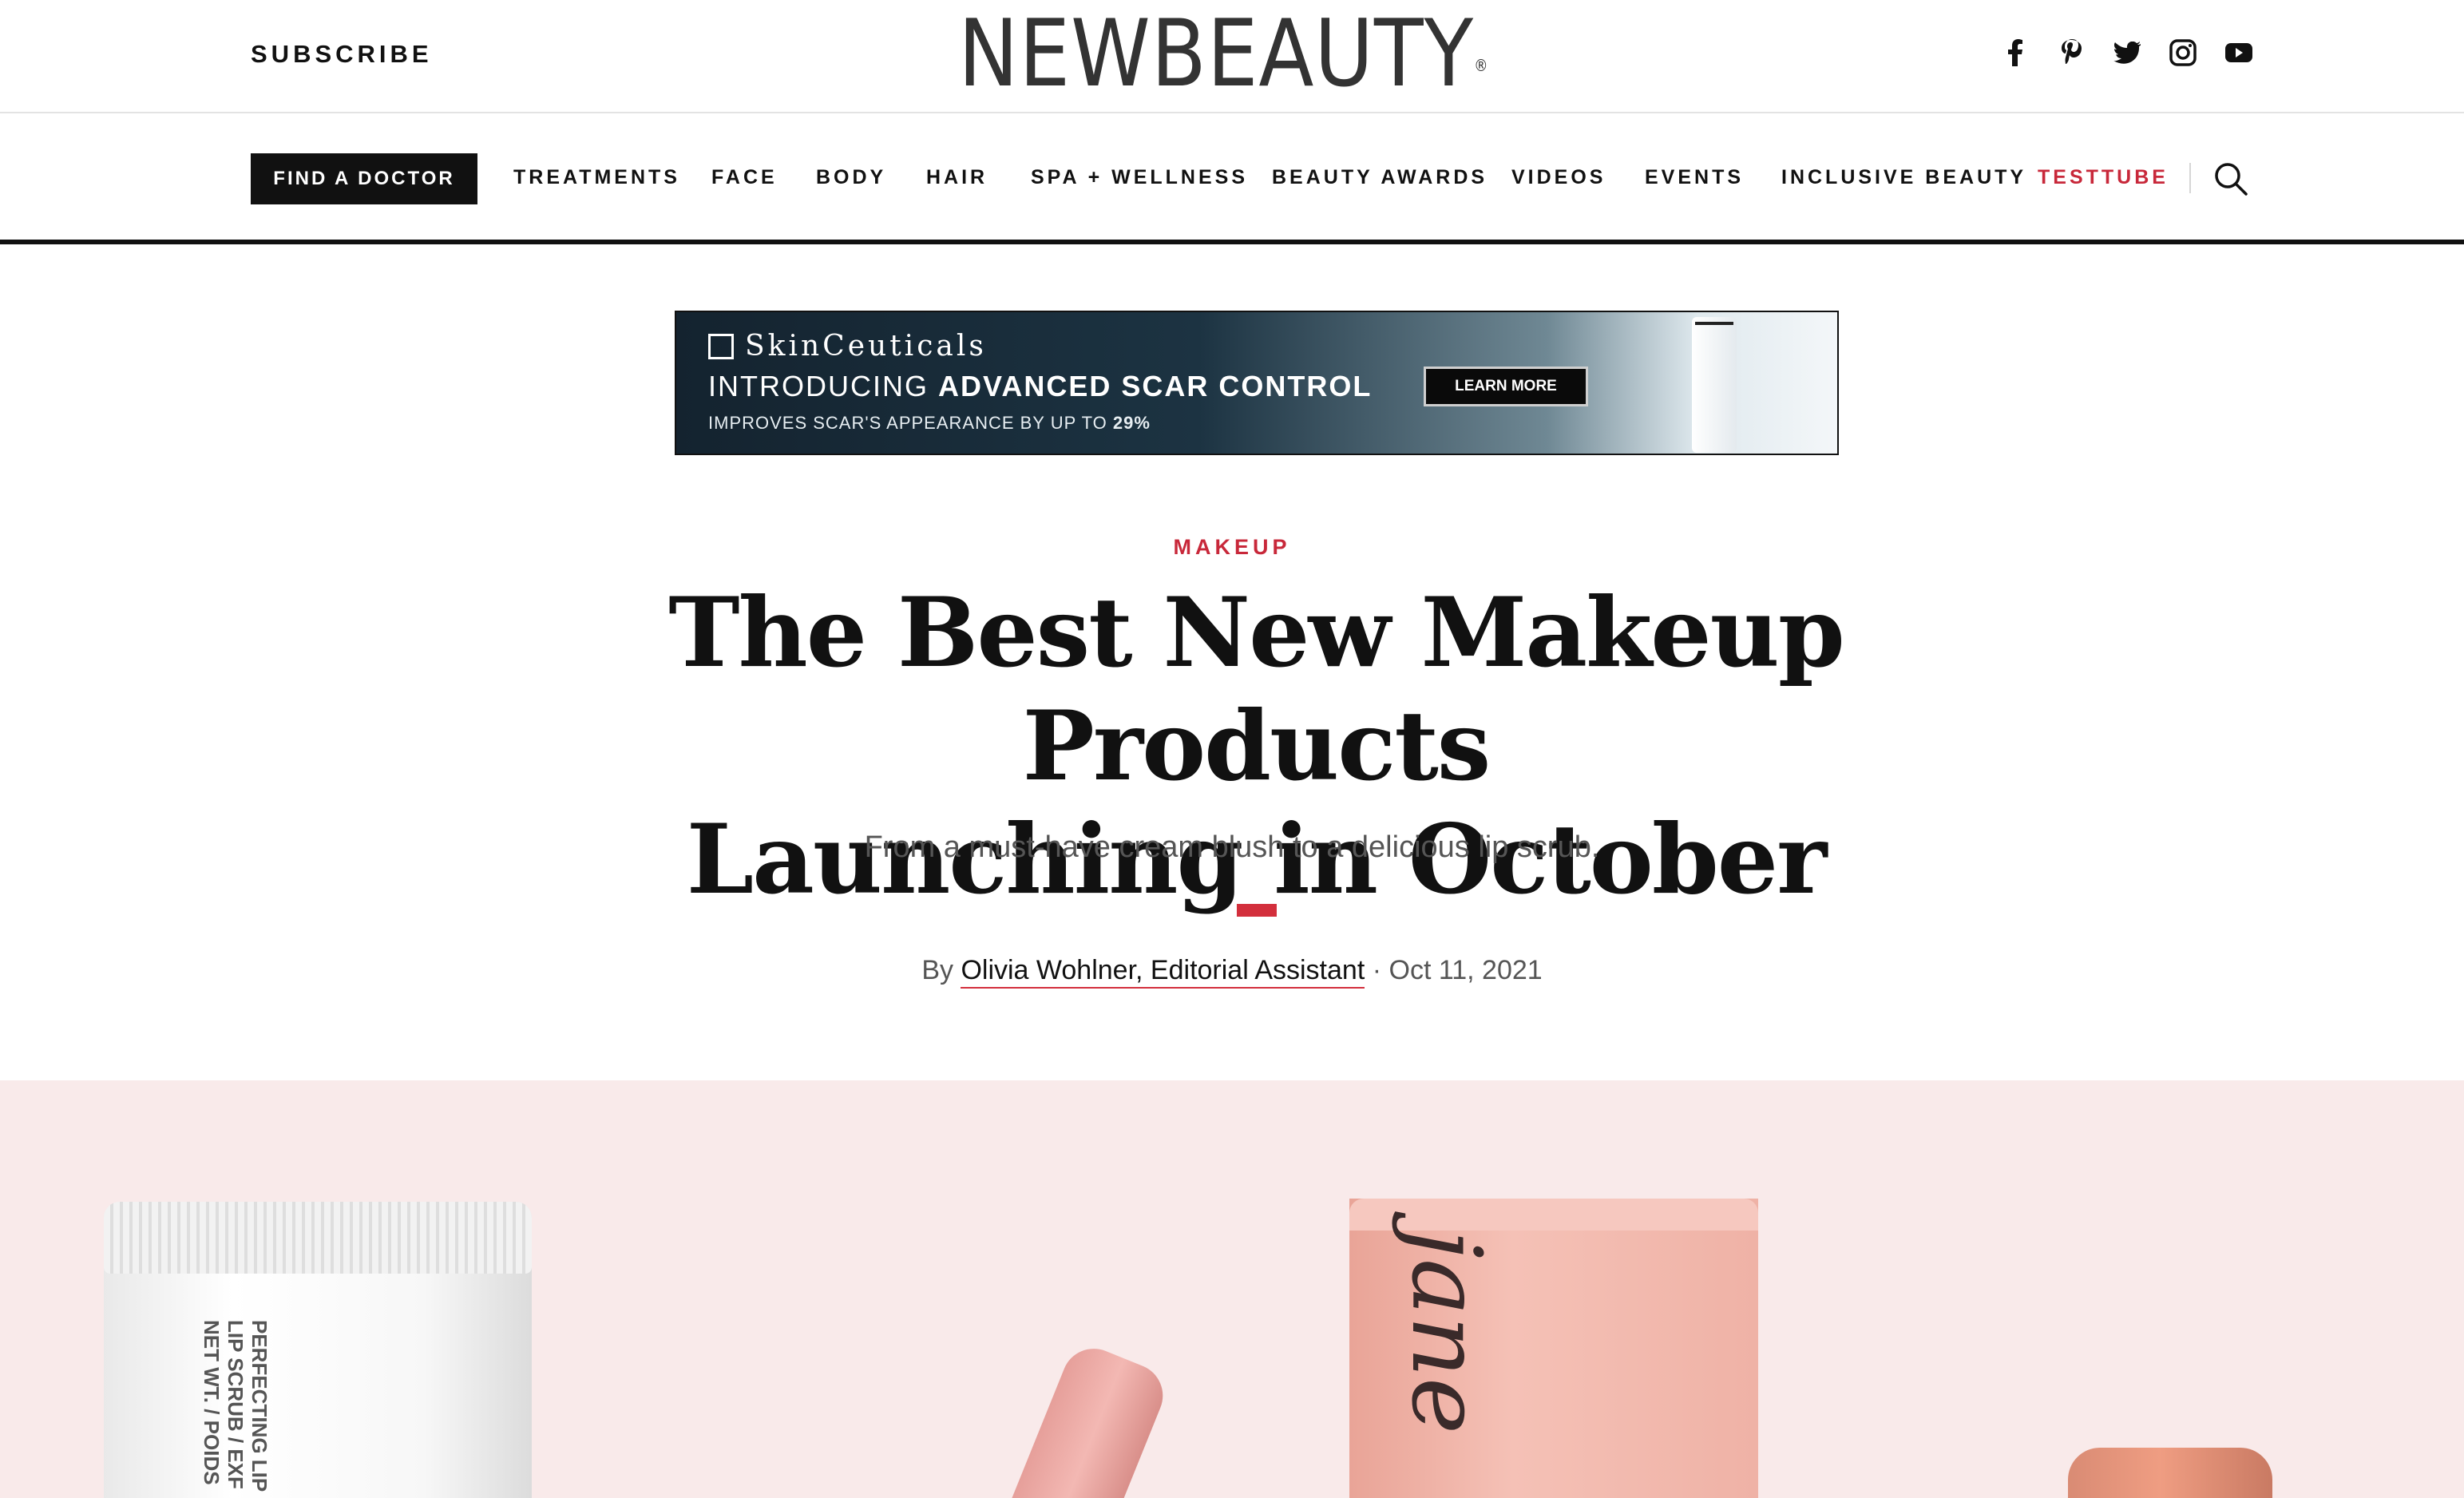 This screenshot has height=1498, width=2464. I want to click on product-box-top, so click(1553, 1214).